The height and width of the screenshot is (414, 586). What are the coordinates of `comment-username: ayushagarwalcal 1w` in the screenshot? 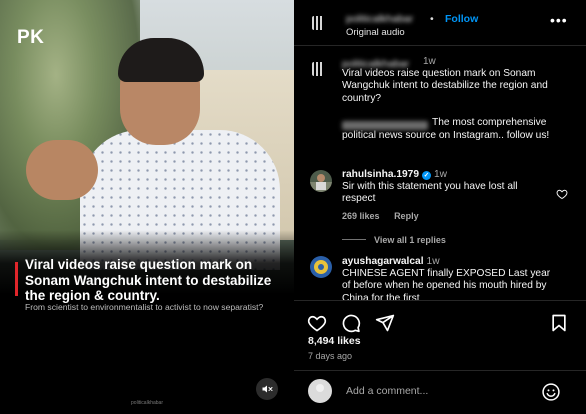 It's located at (391, 261).